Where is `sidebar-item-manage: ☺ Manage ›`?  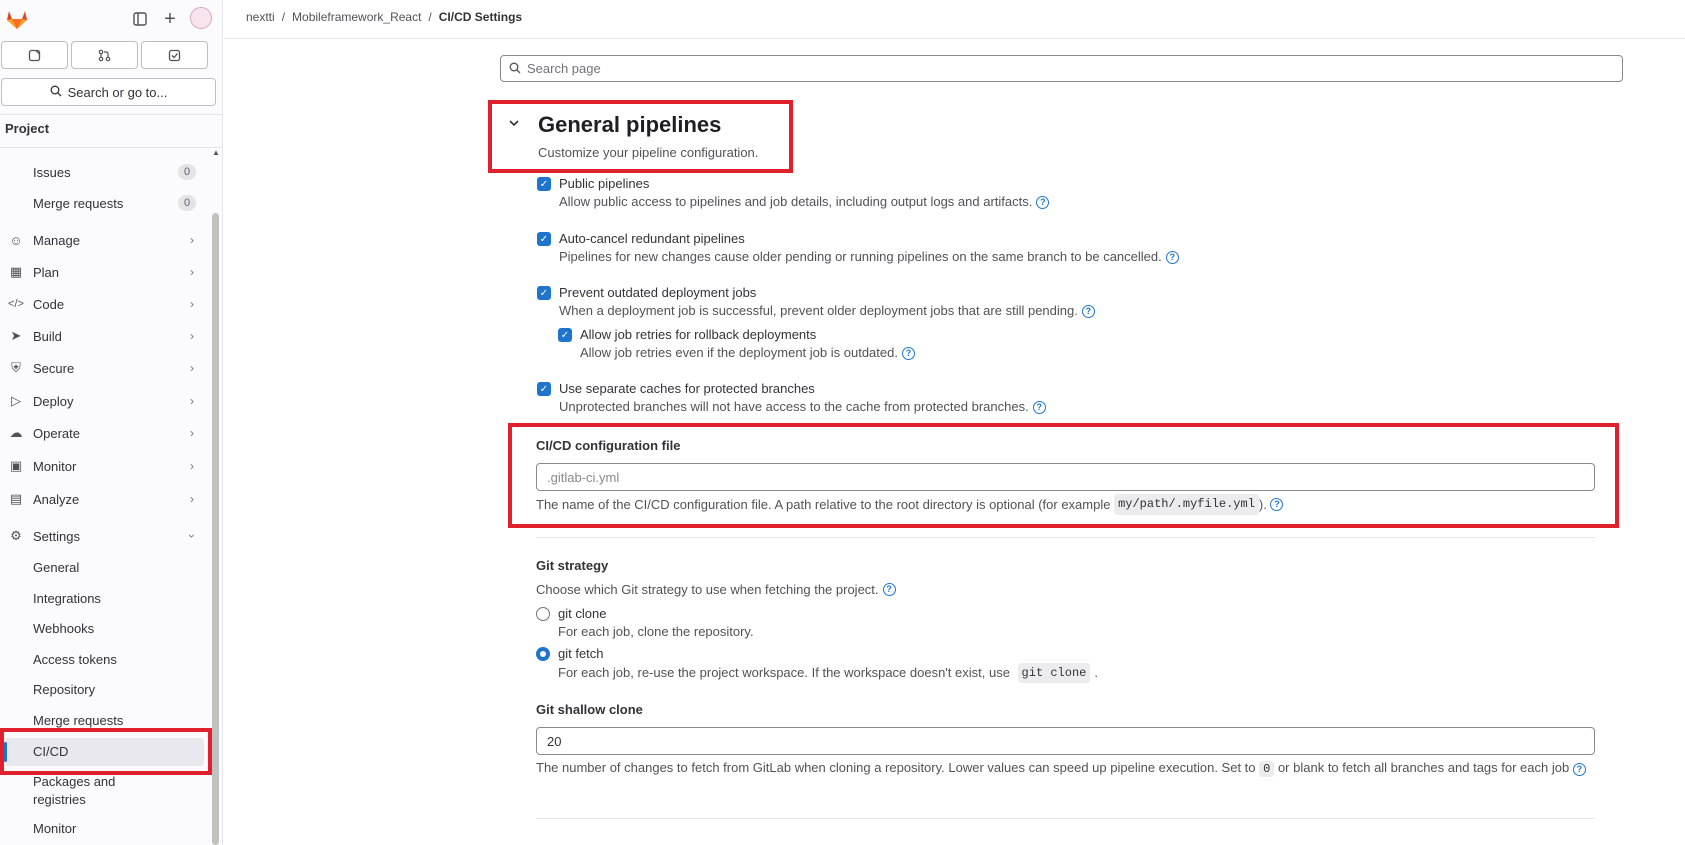
sidebar-item-manage: ☺ Manage › is located at coordinates (104, 240).